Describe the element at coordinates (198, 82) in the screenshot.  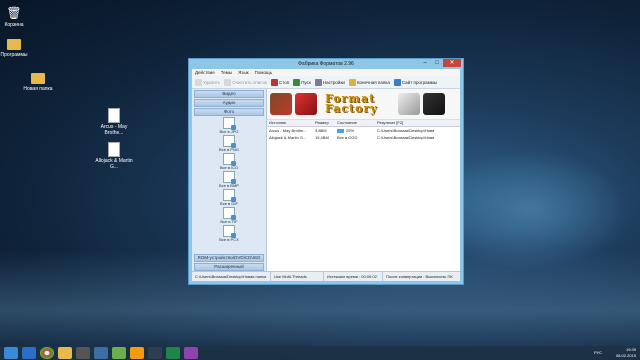
I see `delete-icon` at that location.